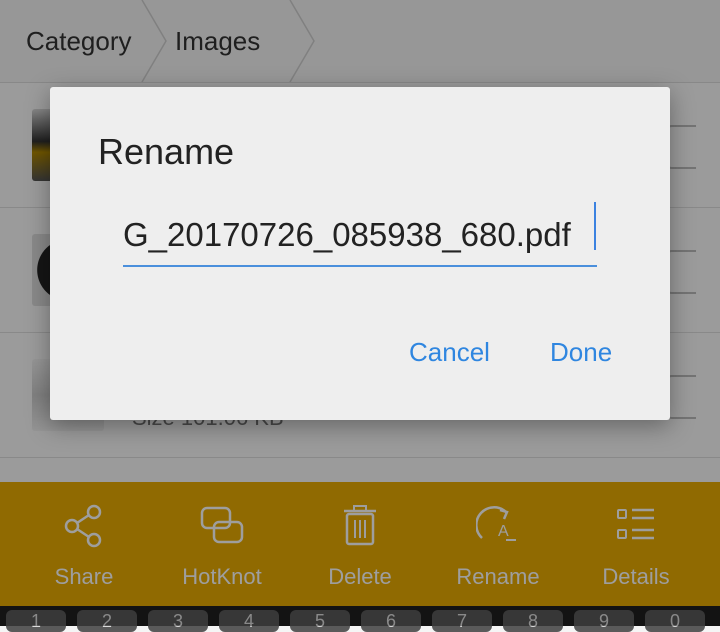  I want to click on text-cursor, so click(595, 226).